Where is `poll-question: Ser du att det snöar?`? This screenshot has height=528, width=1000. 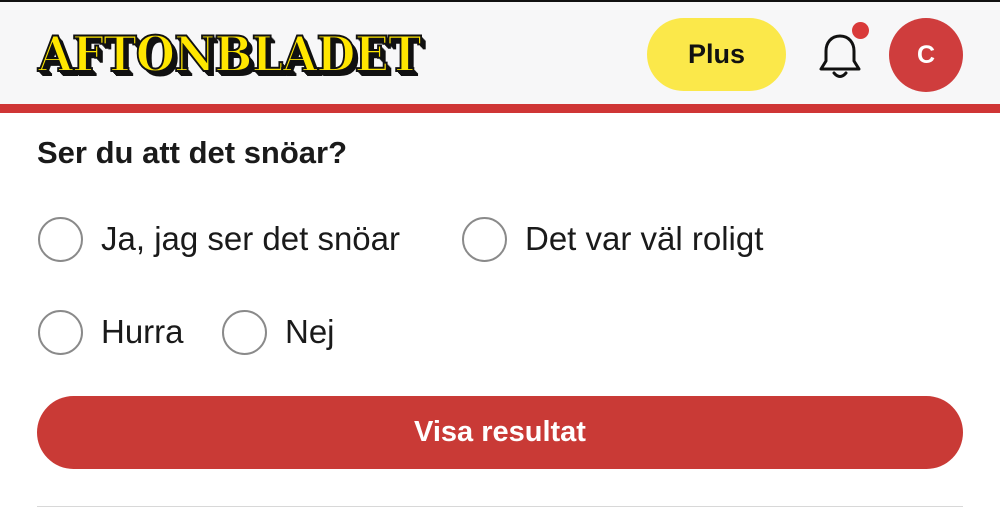
poll-question: Ser du att det snöar? is located at coordinates (192, 152).